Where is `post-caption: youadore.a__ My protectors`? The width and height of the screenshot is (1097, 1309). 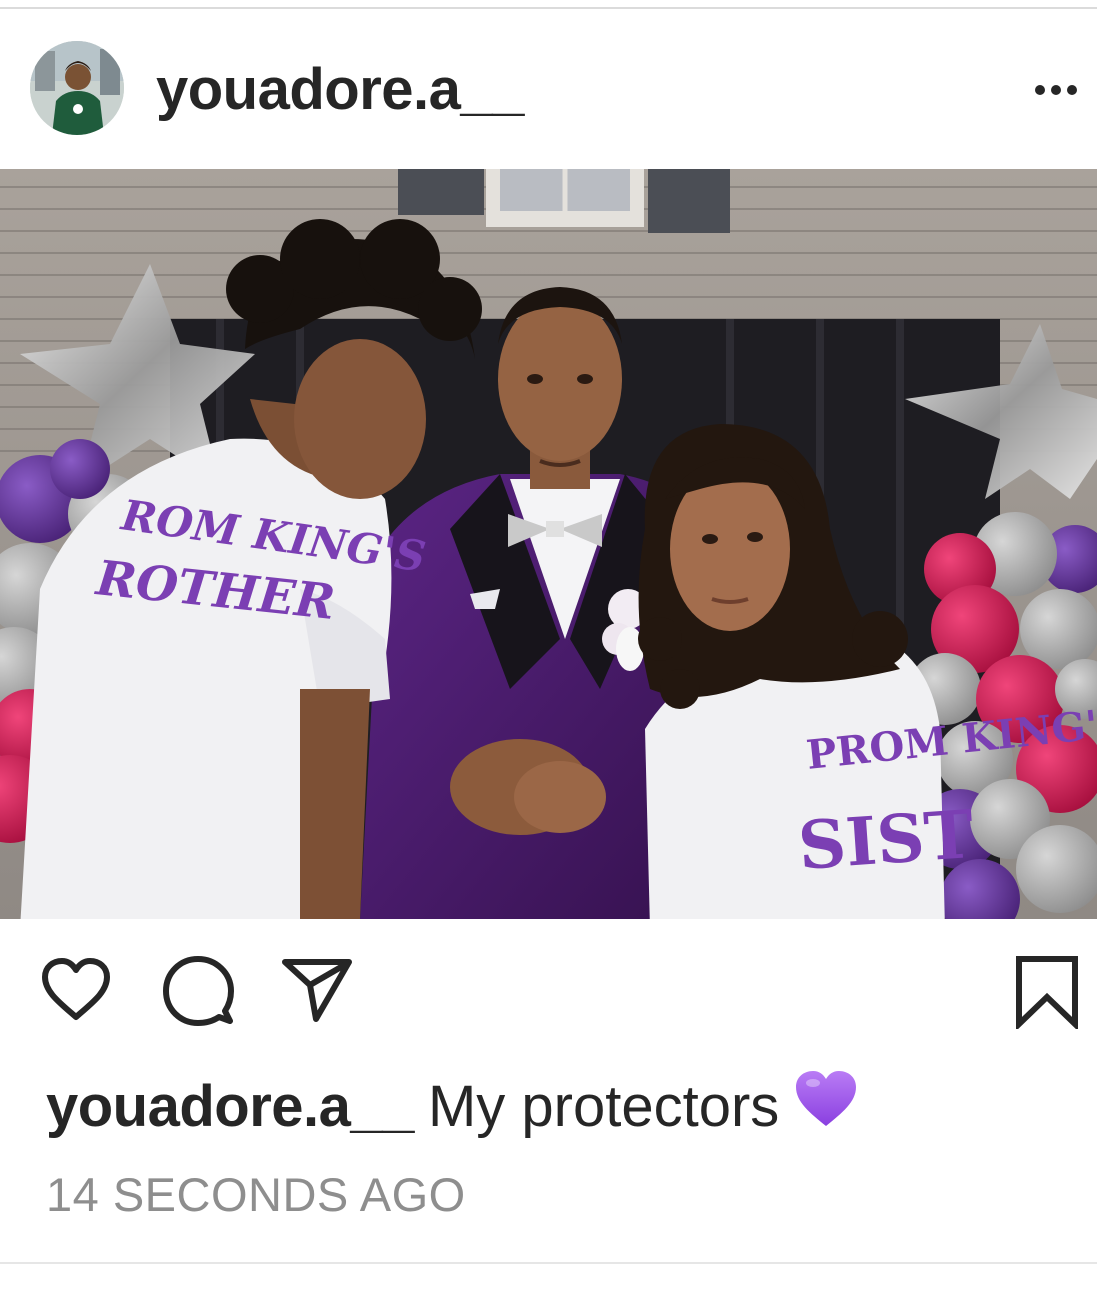
post-caption: youadore.a__ My protectors is located at coordinates (556, 1108).